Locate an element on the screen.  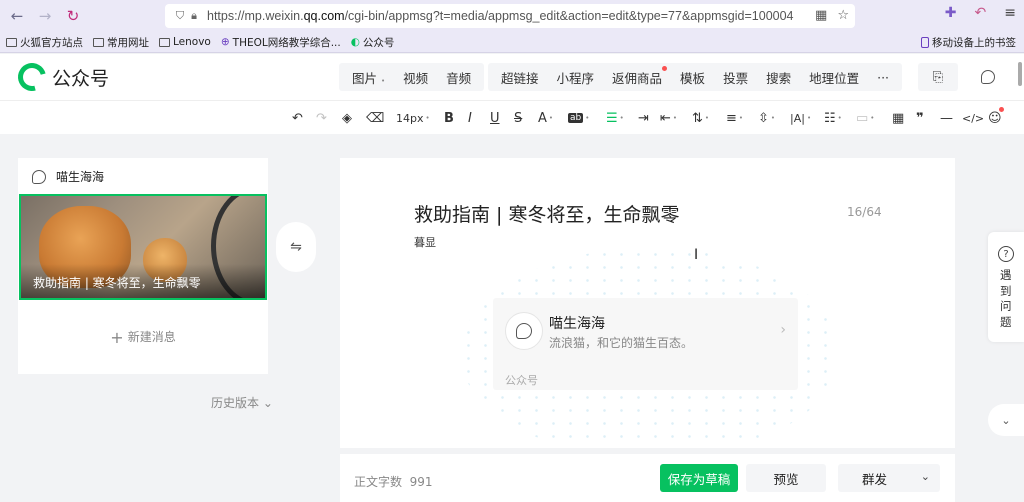
account-row: 喵生海海 is located at coordinates (68, 176).